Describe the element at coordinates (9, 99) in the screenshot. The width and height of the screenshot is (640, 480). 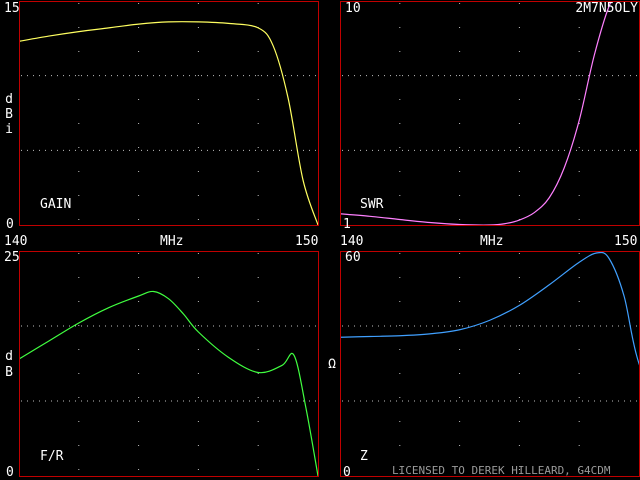
I see `gain-unit-d: d` at that location.